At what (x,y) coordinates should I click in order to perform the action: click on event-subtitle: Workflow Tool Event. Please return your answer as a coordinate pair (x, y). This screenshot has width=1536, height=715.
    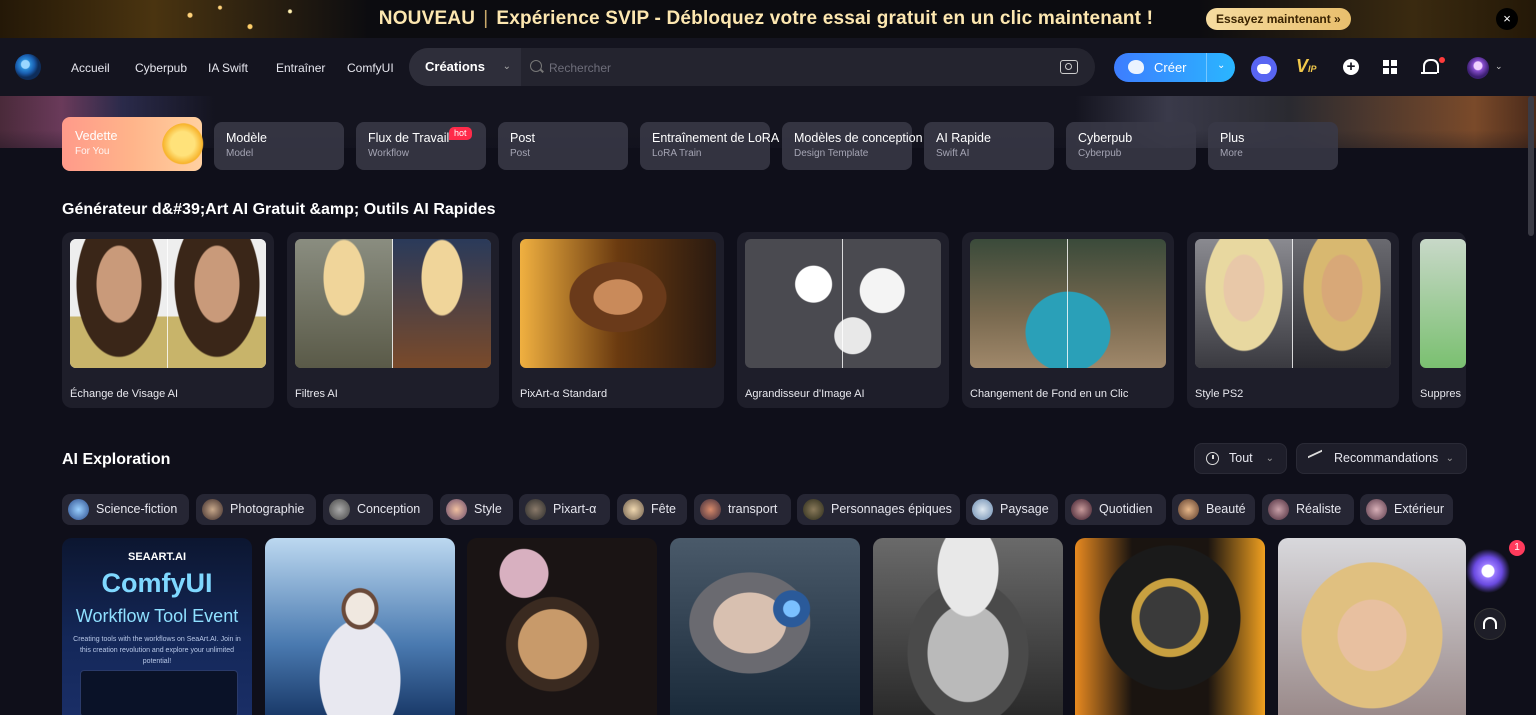
    Looking at the image, I should click on (157, 616).